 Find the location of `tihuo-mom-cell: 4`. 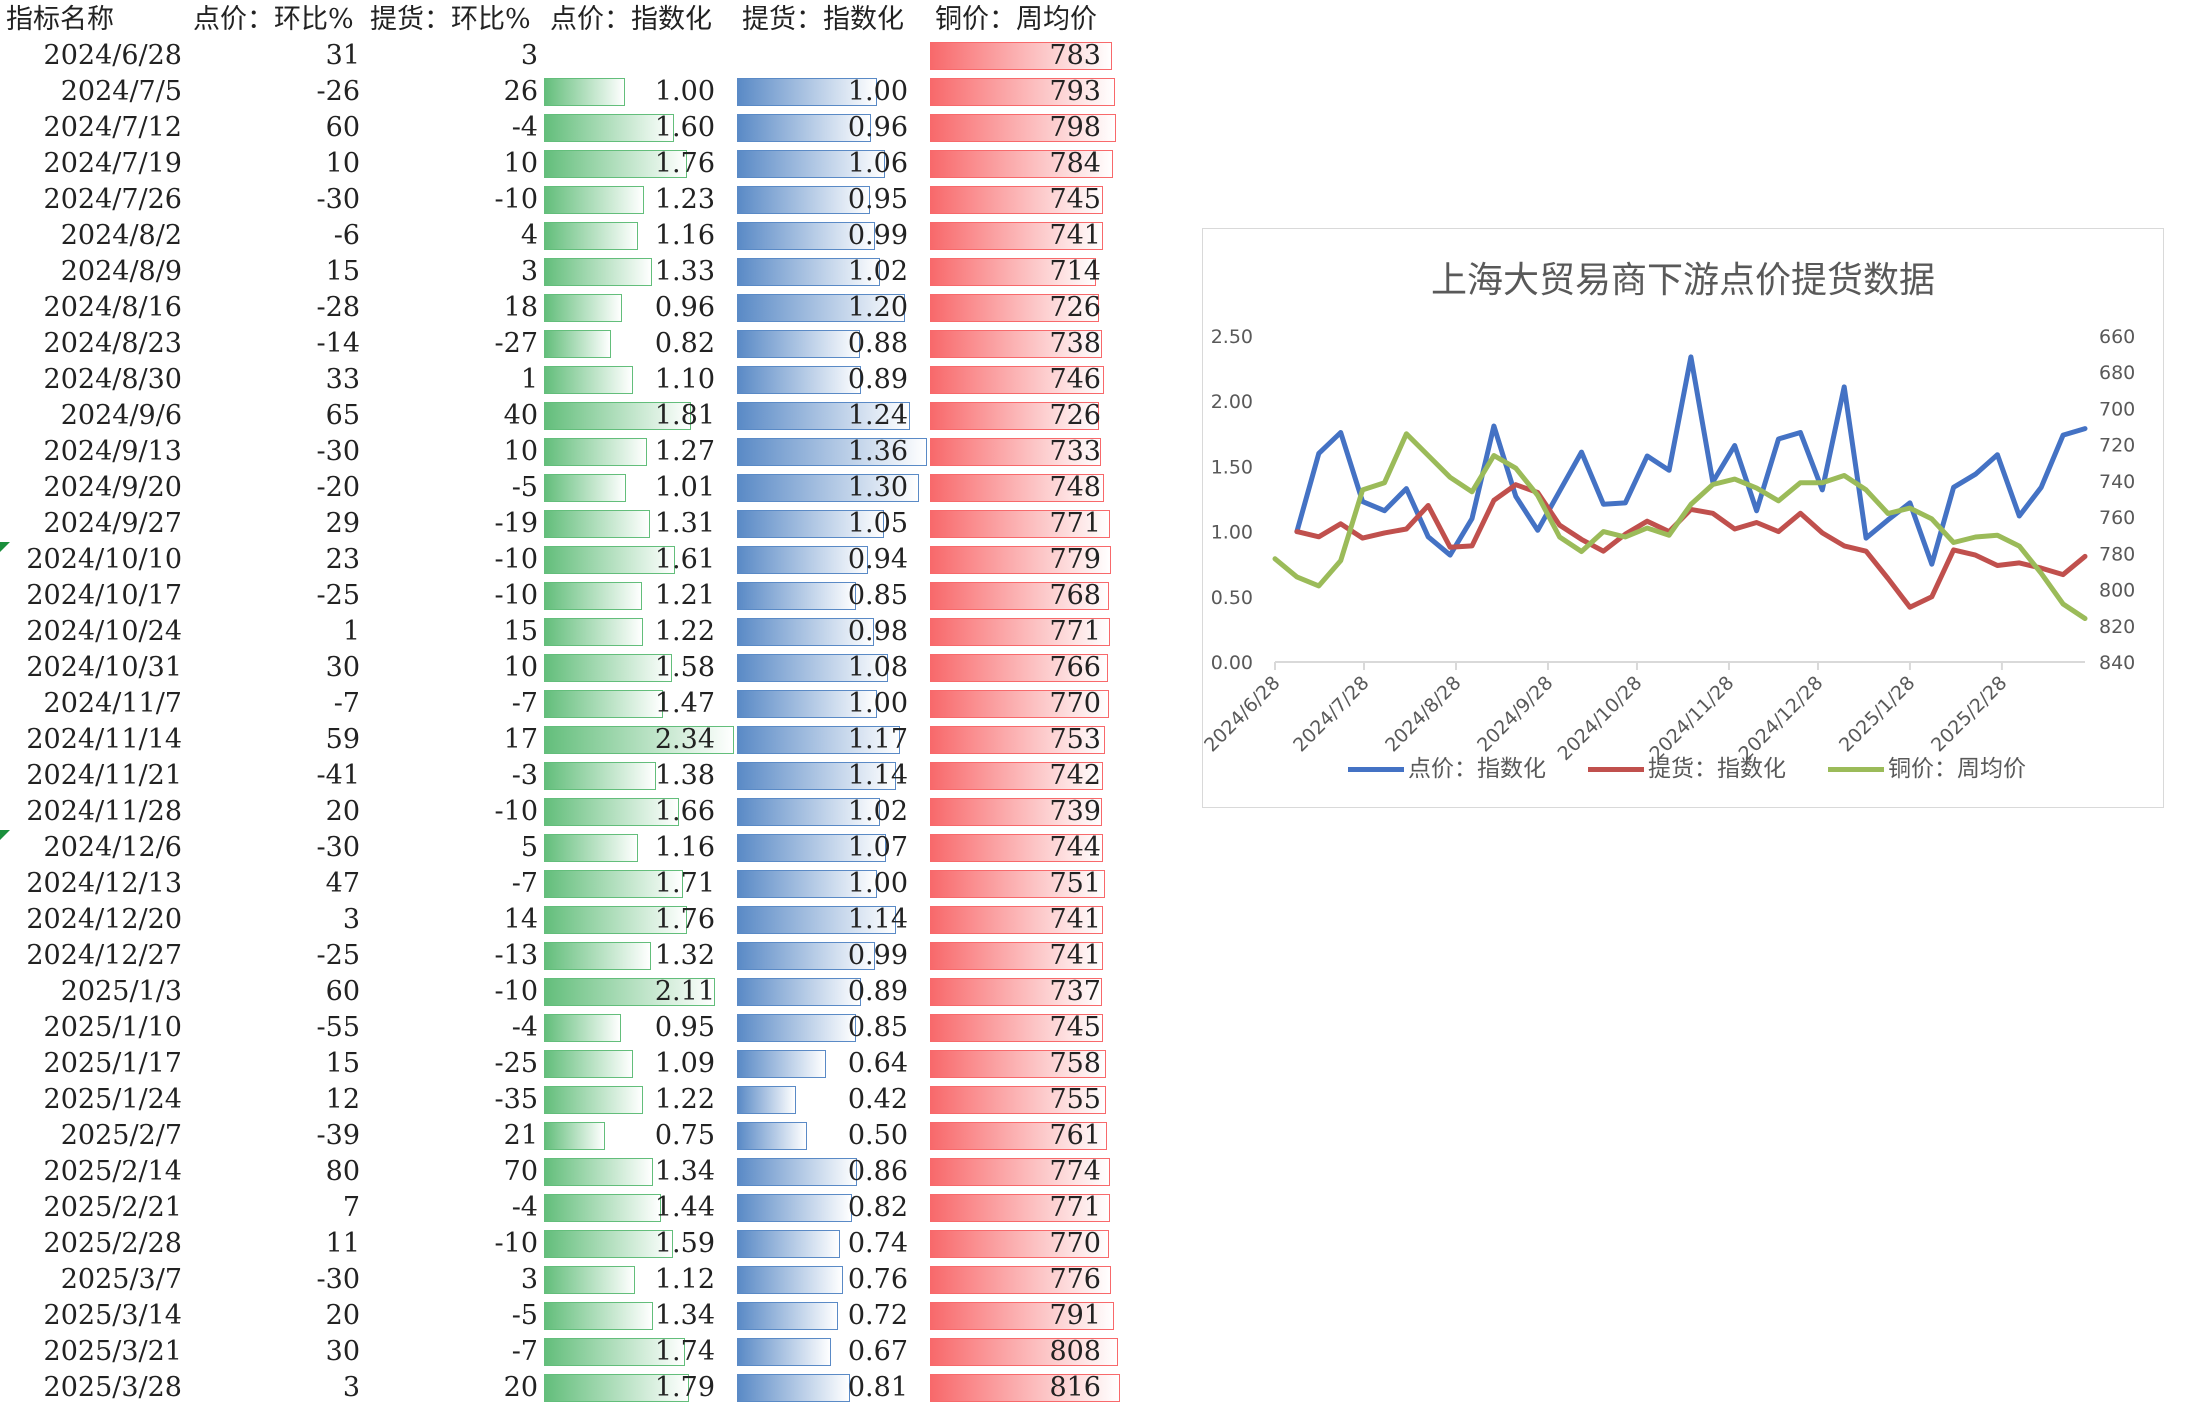

tihuo-mom-cell: 4 is located at coordinates (453, 236).